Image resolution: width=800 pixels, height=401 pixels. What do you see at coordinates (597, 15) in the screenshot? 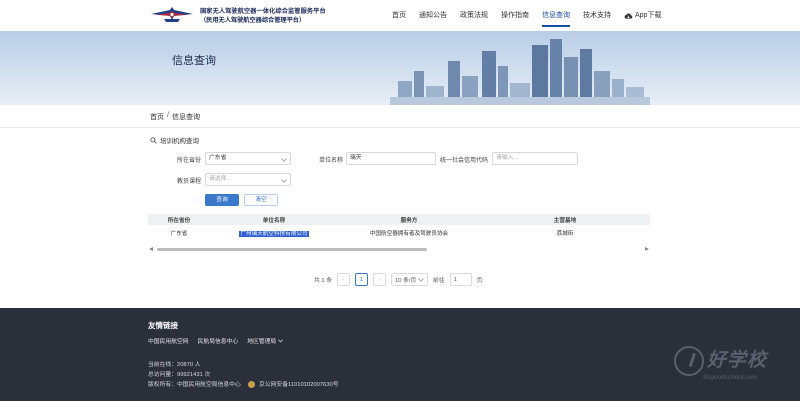
I see `nav-support: 技术支持` at bounding box center [597, 15].